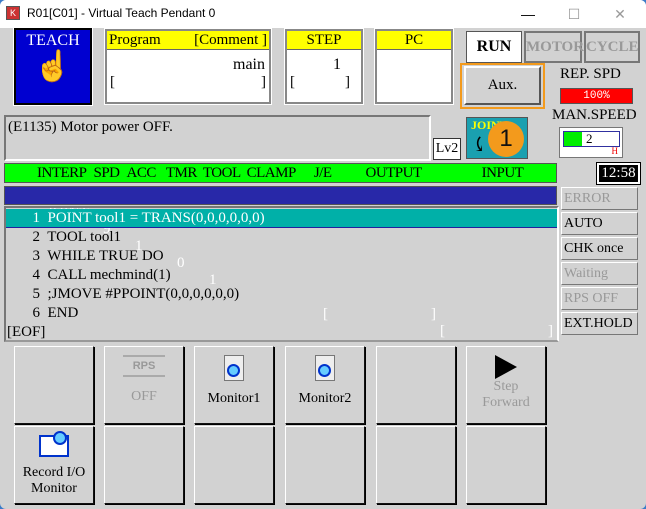 The height and width of the screenshot is (509, 646). Describe the element at coordinates (54, 488) in the screenshot. I see `record-io-label-2: Monitor` at that location.